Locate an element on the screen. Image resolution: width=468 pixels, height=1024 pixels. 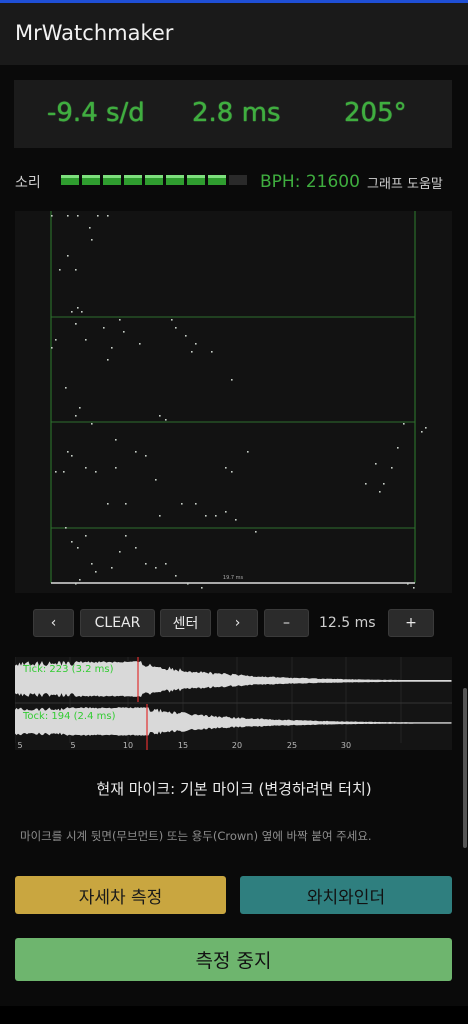
waveform-axis-tick: 30 is located at coordinates (346, 745).